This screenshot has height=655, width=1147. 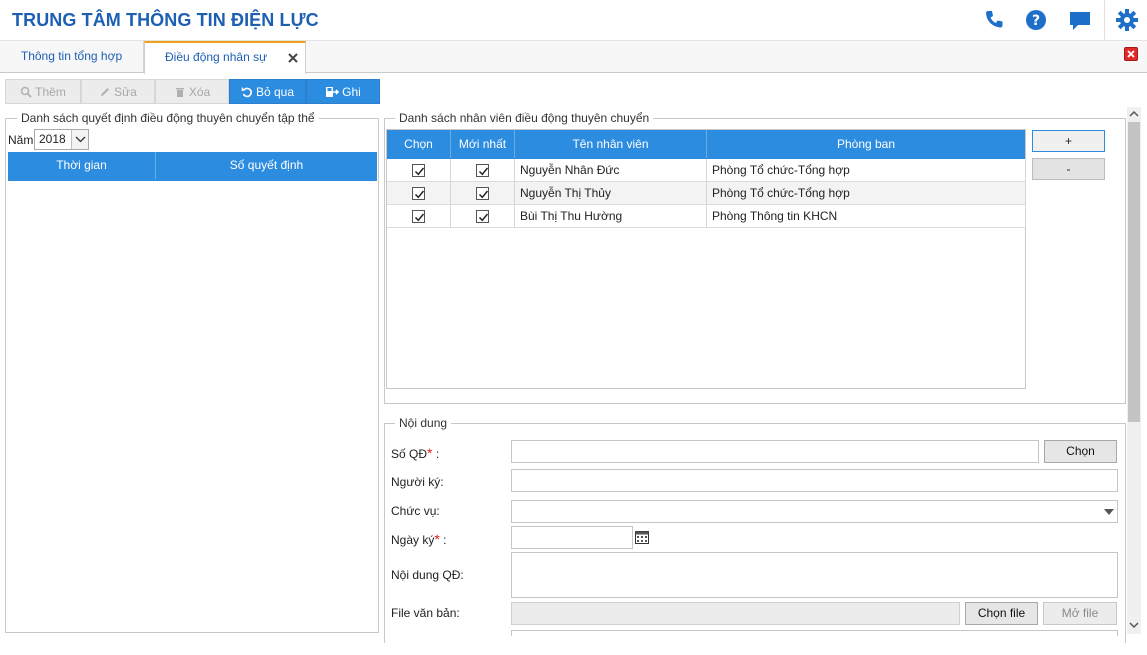 What do you see at coordinates (814, 633) in the screenshot?
I see `next-field-partial` at bounding box center [814, 633].